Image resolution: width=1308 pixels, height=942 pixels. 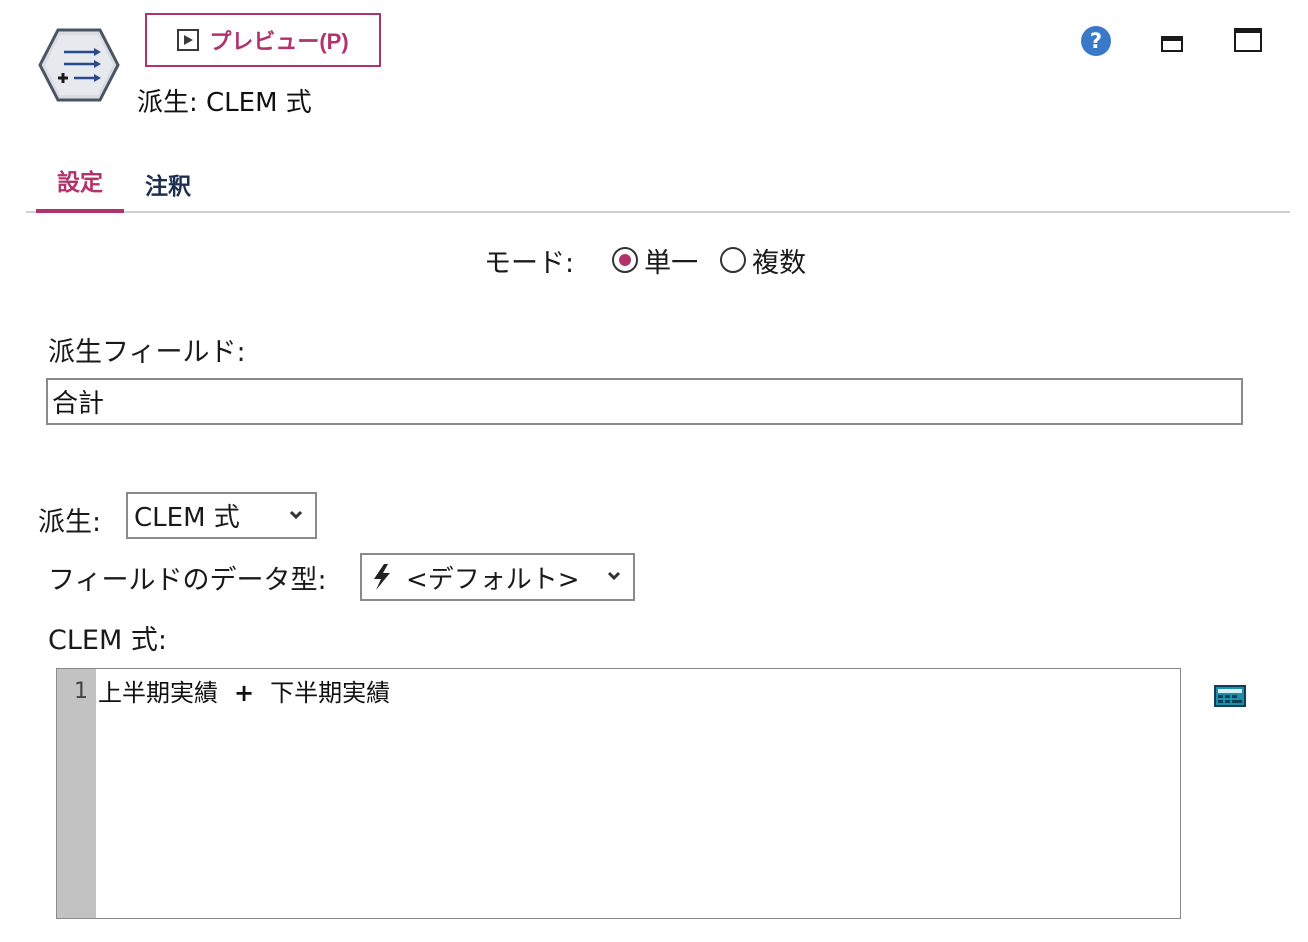 I want to click on line-number-gutter: 1, so click(x=76, y=793).